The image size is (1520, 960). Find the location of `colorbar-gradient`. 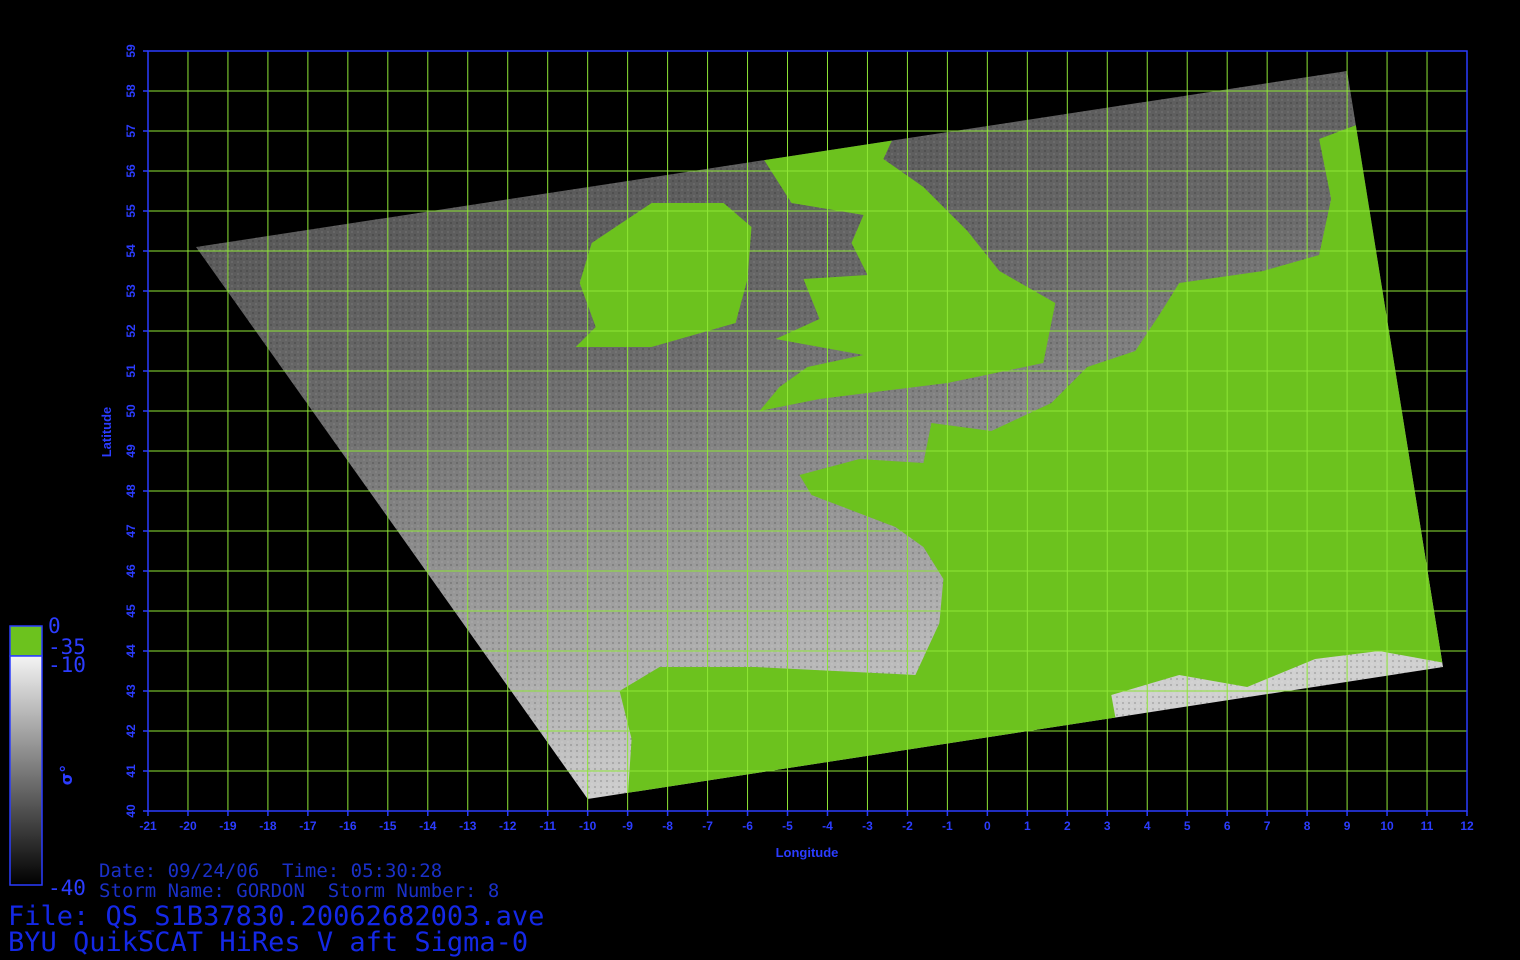

colorbar-gradient is located at coordinates (26, 770).